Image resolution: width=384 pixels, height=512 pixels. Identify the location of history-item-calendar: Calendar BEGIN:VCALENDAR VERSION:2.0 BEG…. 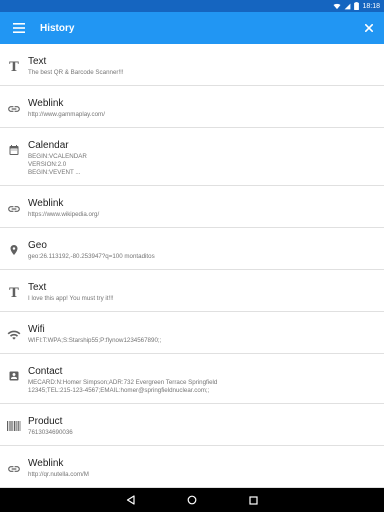
(192, 157).